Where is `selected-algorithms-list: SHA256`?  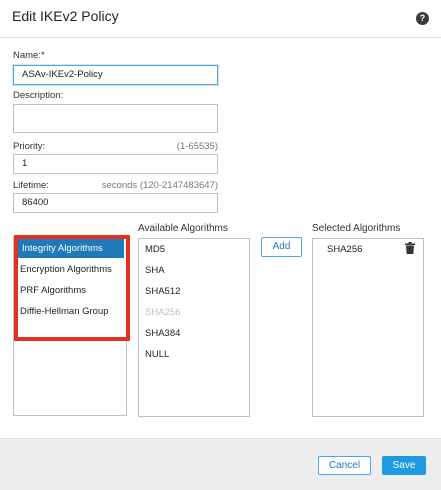 selected-algorithms-list: SHA256 is located at coordinates (368, 327).